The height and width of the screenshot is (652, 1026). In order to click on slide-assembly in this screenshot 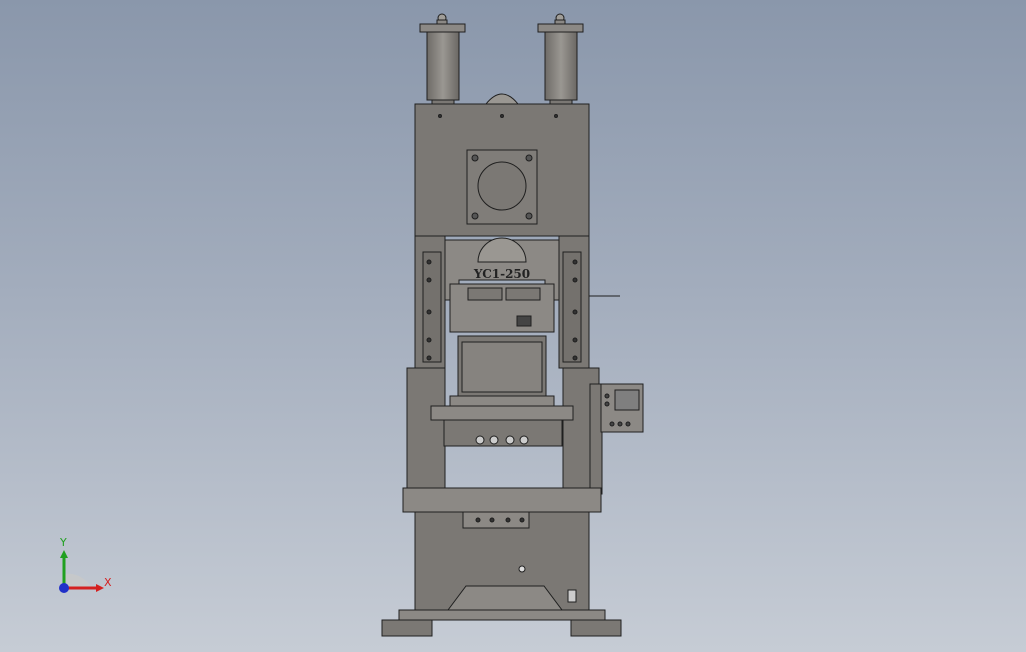, I will do `click(502, 322)`.